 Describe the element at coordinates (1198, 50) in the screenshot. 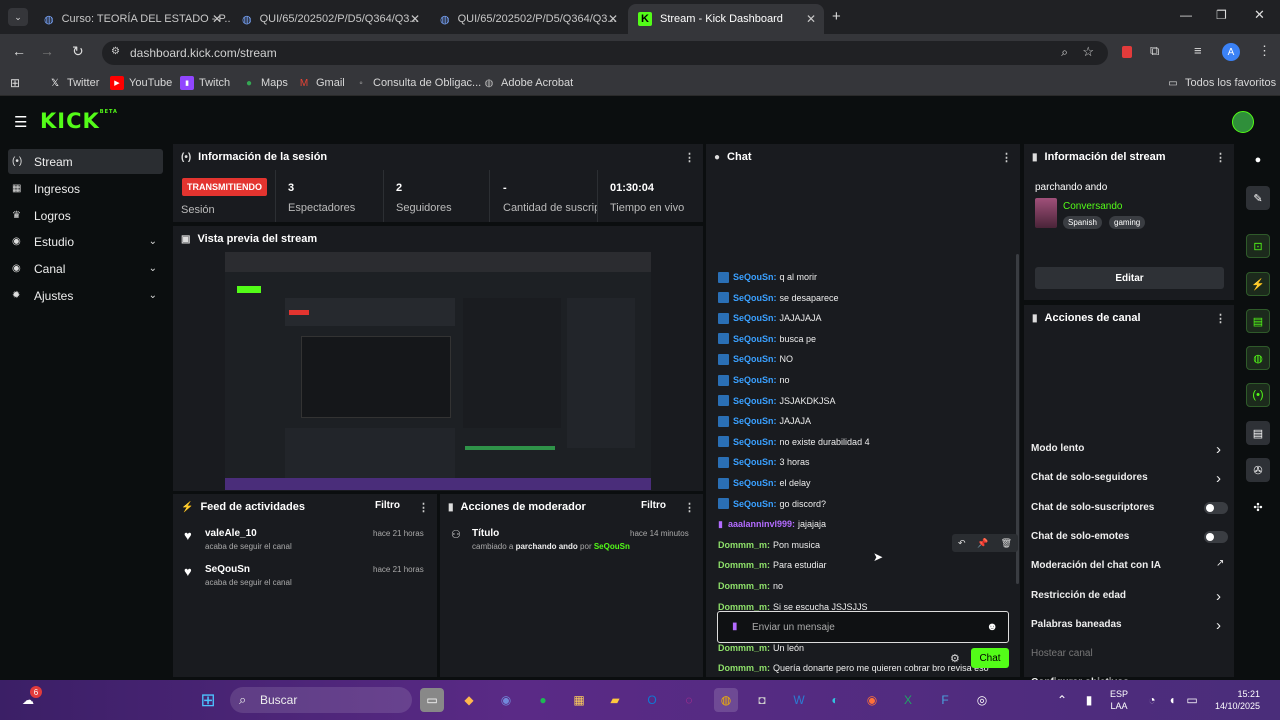

I see `media-icon: ≡` at that location.